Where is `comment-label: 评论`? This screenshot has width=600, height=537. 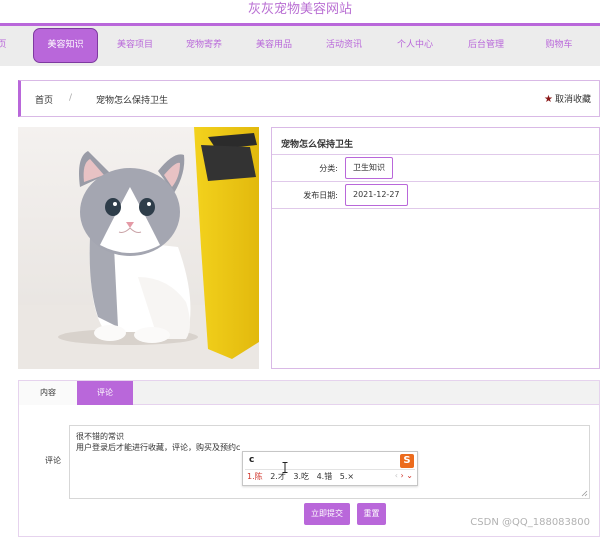
comment-label: 评论 is located at coordinates (53, 460).